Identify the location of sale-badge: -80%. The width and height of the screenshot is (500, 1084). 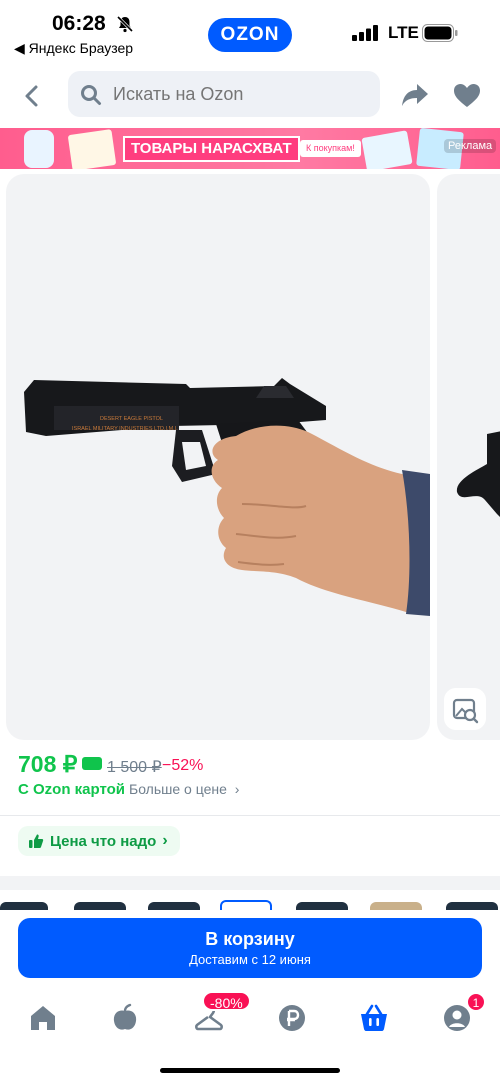
(226, 1001).